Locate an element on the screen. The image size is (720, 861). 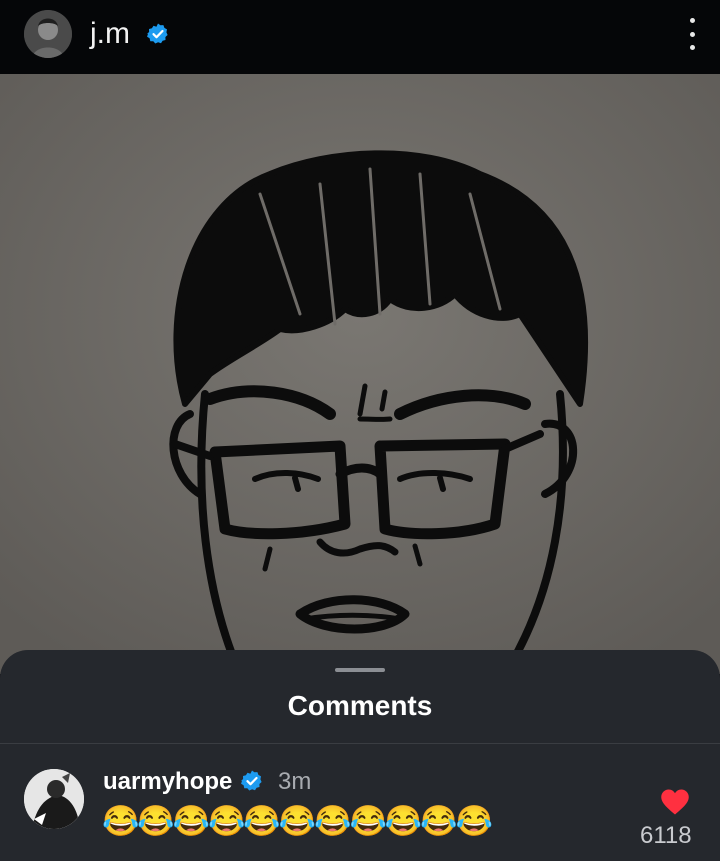
commenter-avatar-image is located at coordinates (54, 799).